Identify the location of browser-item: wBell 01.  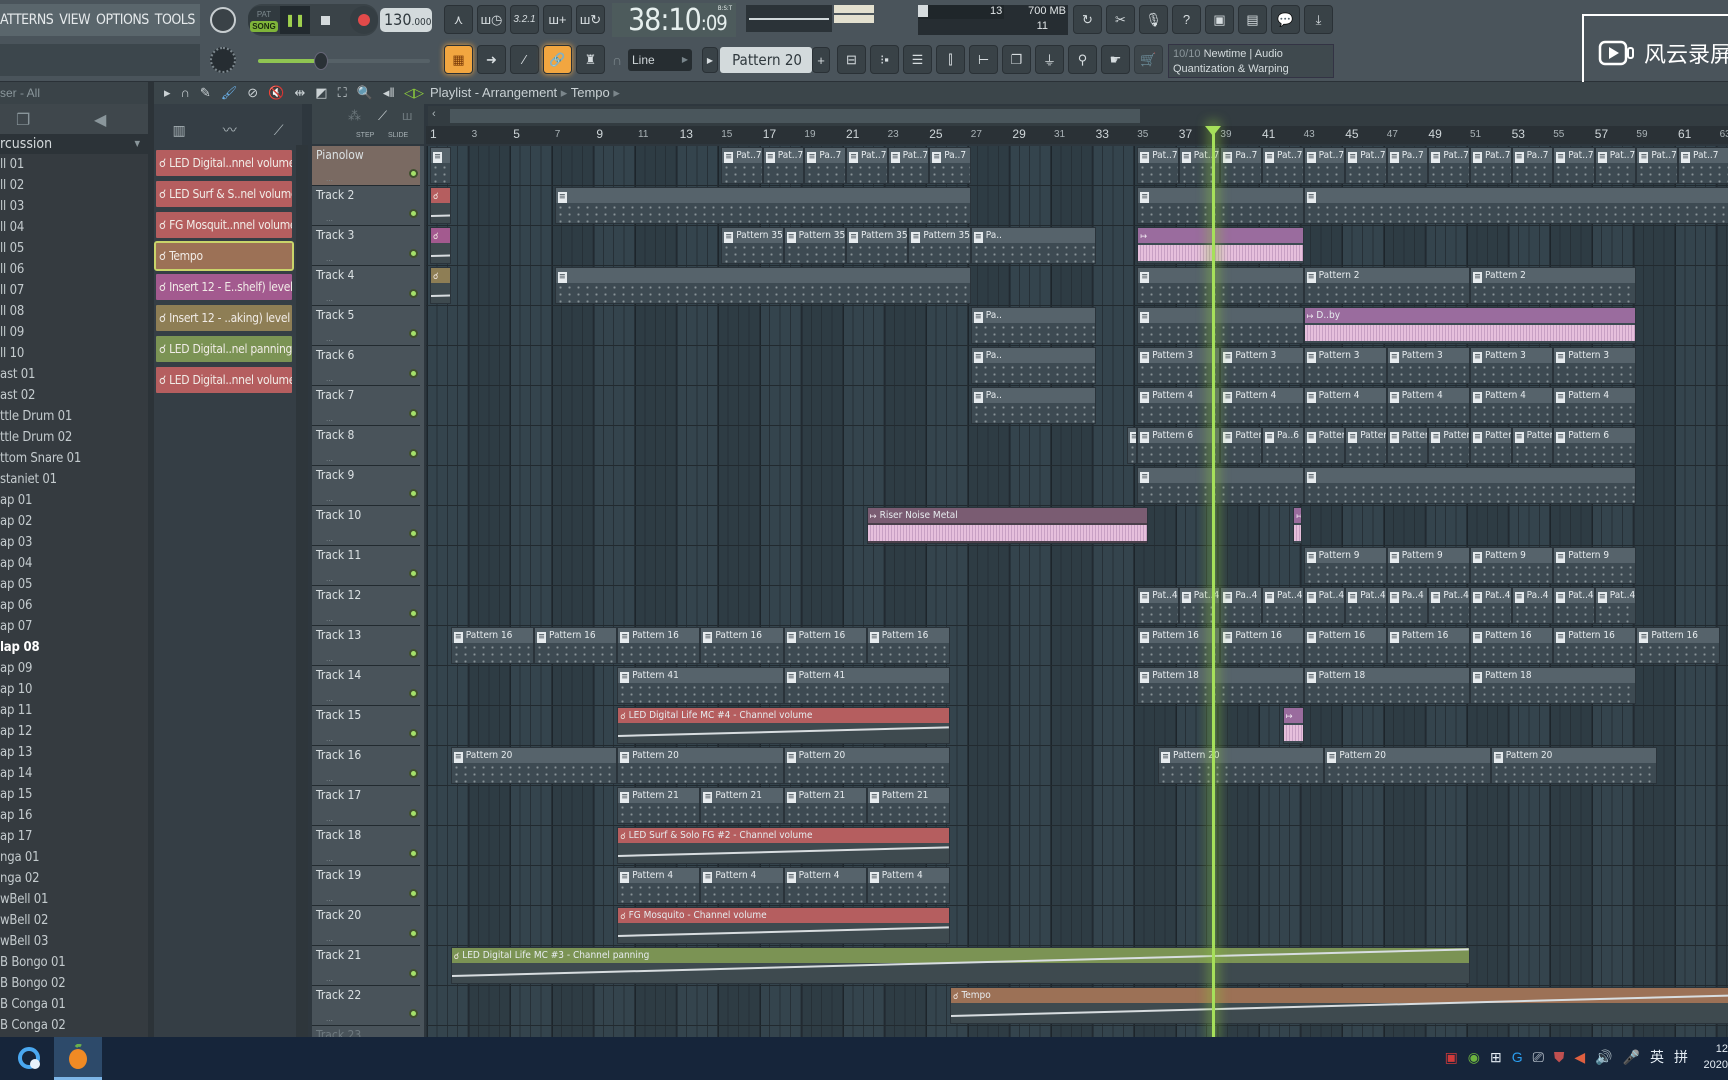
(74, 899).